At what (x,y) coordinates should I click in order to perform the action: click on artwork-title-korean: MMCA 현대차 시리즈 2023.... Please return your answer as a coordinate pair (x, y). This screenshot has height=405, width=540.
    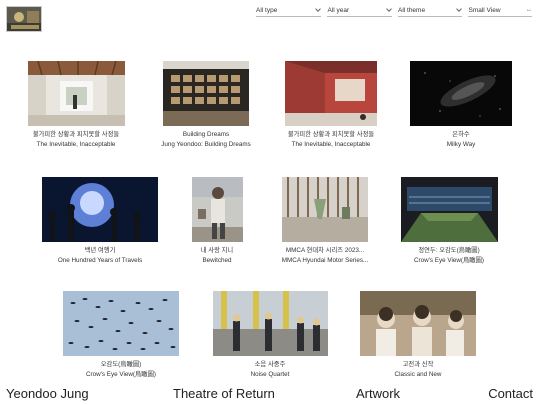
    Looking at the image, I should click on (325, 250).